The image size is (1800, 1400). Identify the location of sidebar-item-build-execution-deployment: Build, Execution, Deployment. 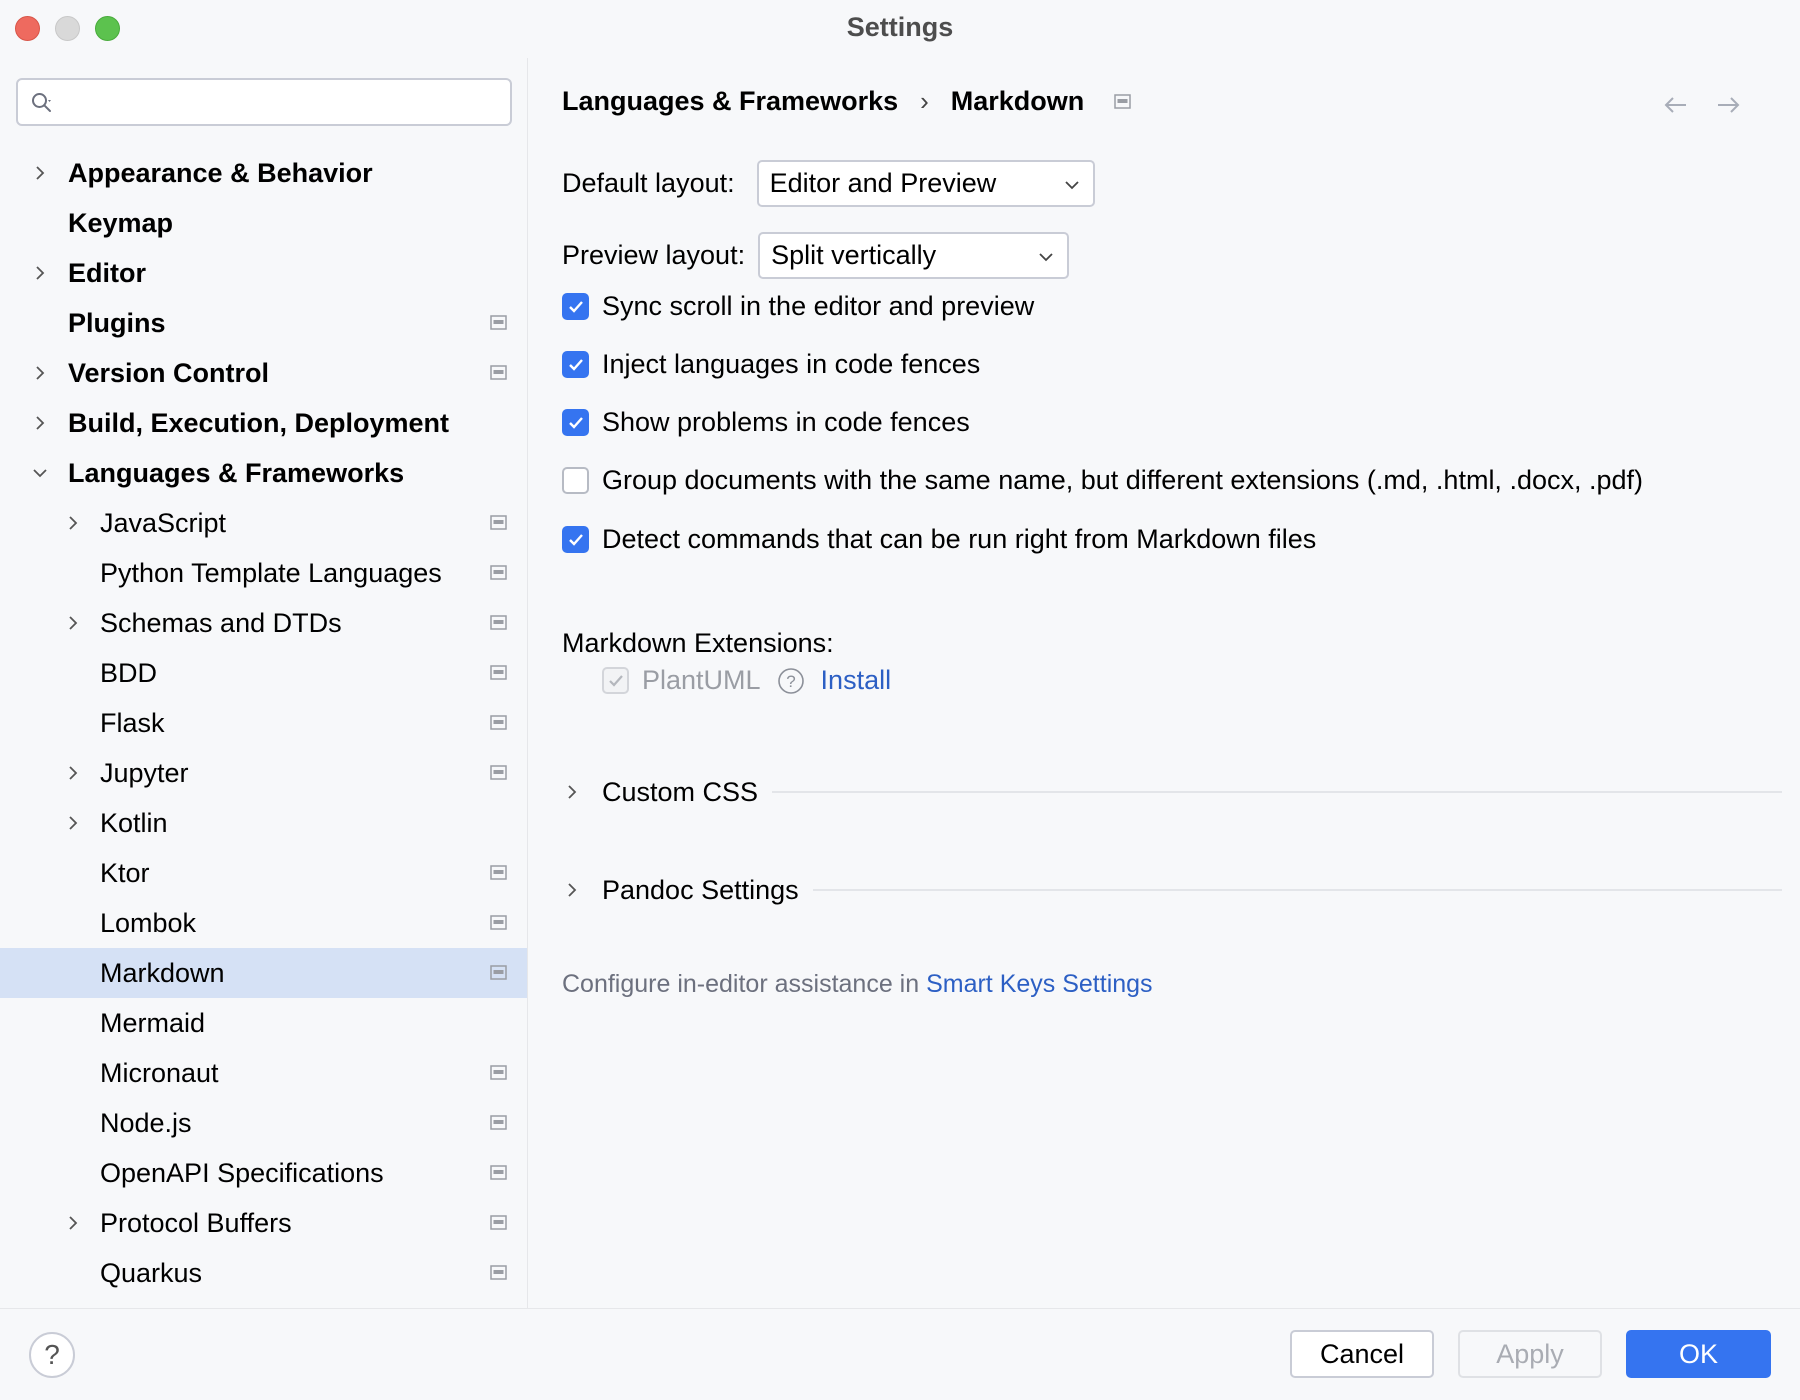
(263, 423).